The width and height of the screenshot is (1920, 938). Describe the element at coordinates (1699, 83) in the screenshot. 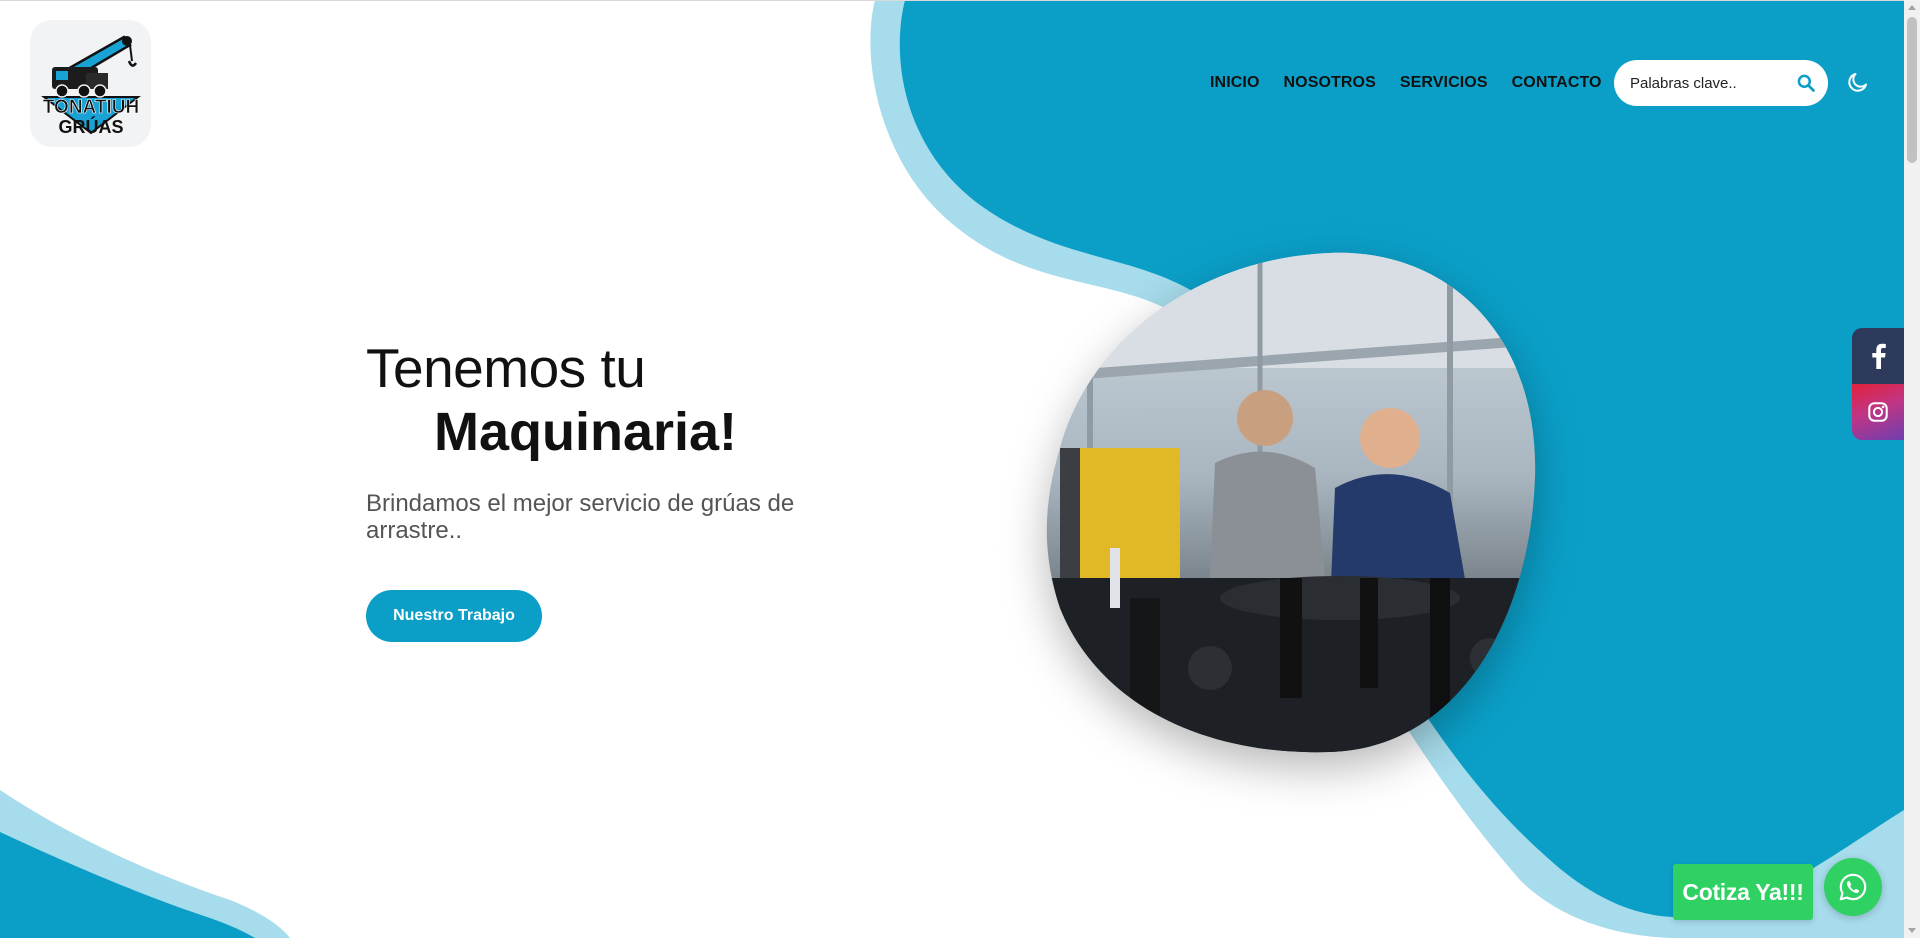

I see `search-input` at that location.